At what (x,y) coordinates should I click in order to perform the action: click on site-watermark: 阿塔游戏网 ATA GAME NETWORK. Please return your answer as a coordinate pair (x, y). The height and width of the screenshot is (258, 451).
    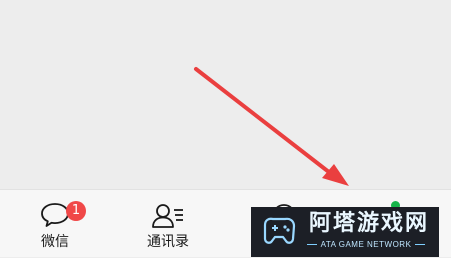
    Looking at the image, I should click on (345, 232).